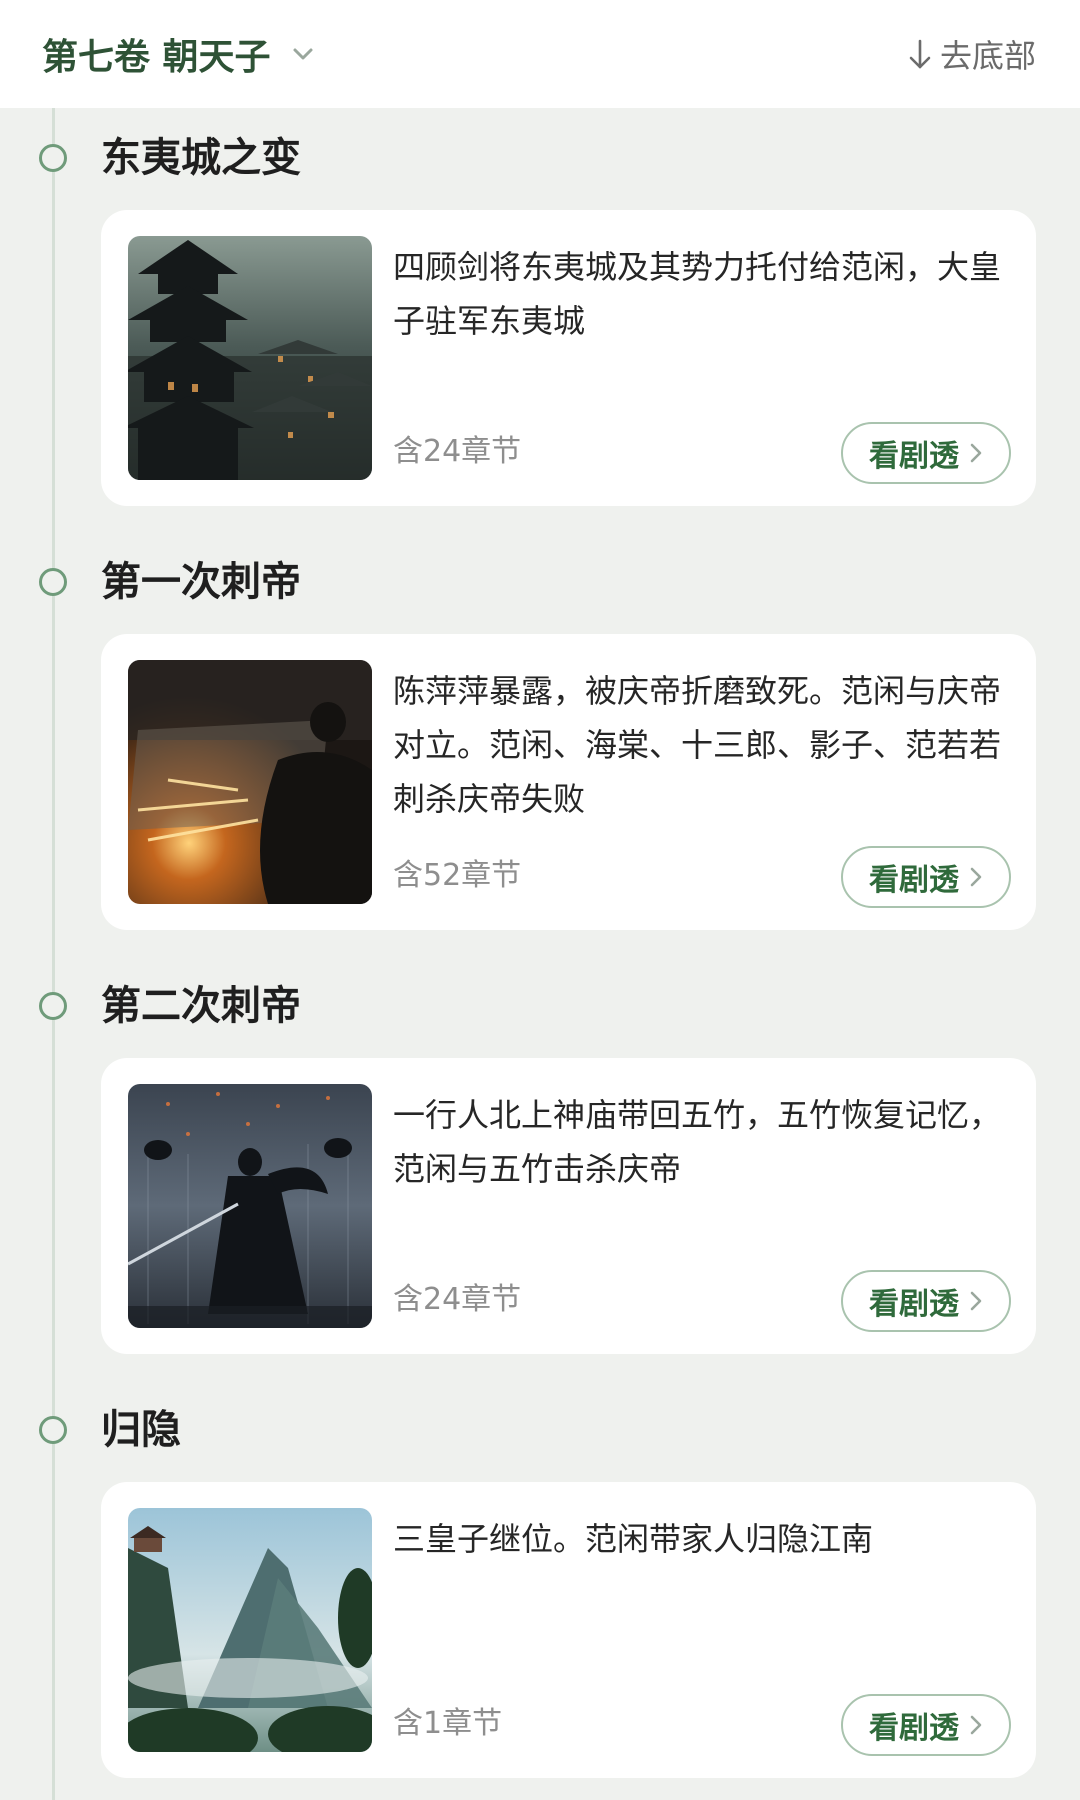  I want to click on go-bottom-label: 去底部, so click(987, 56).